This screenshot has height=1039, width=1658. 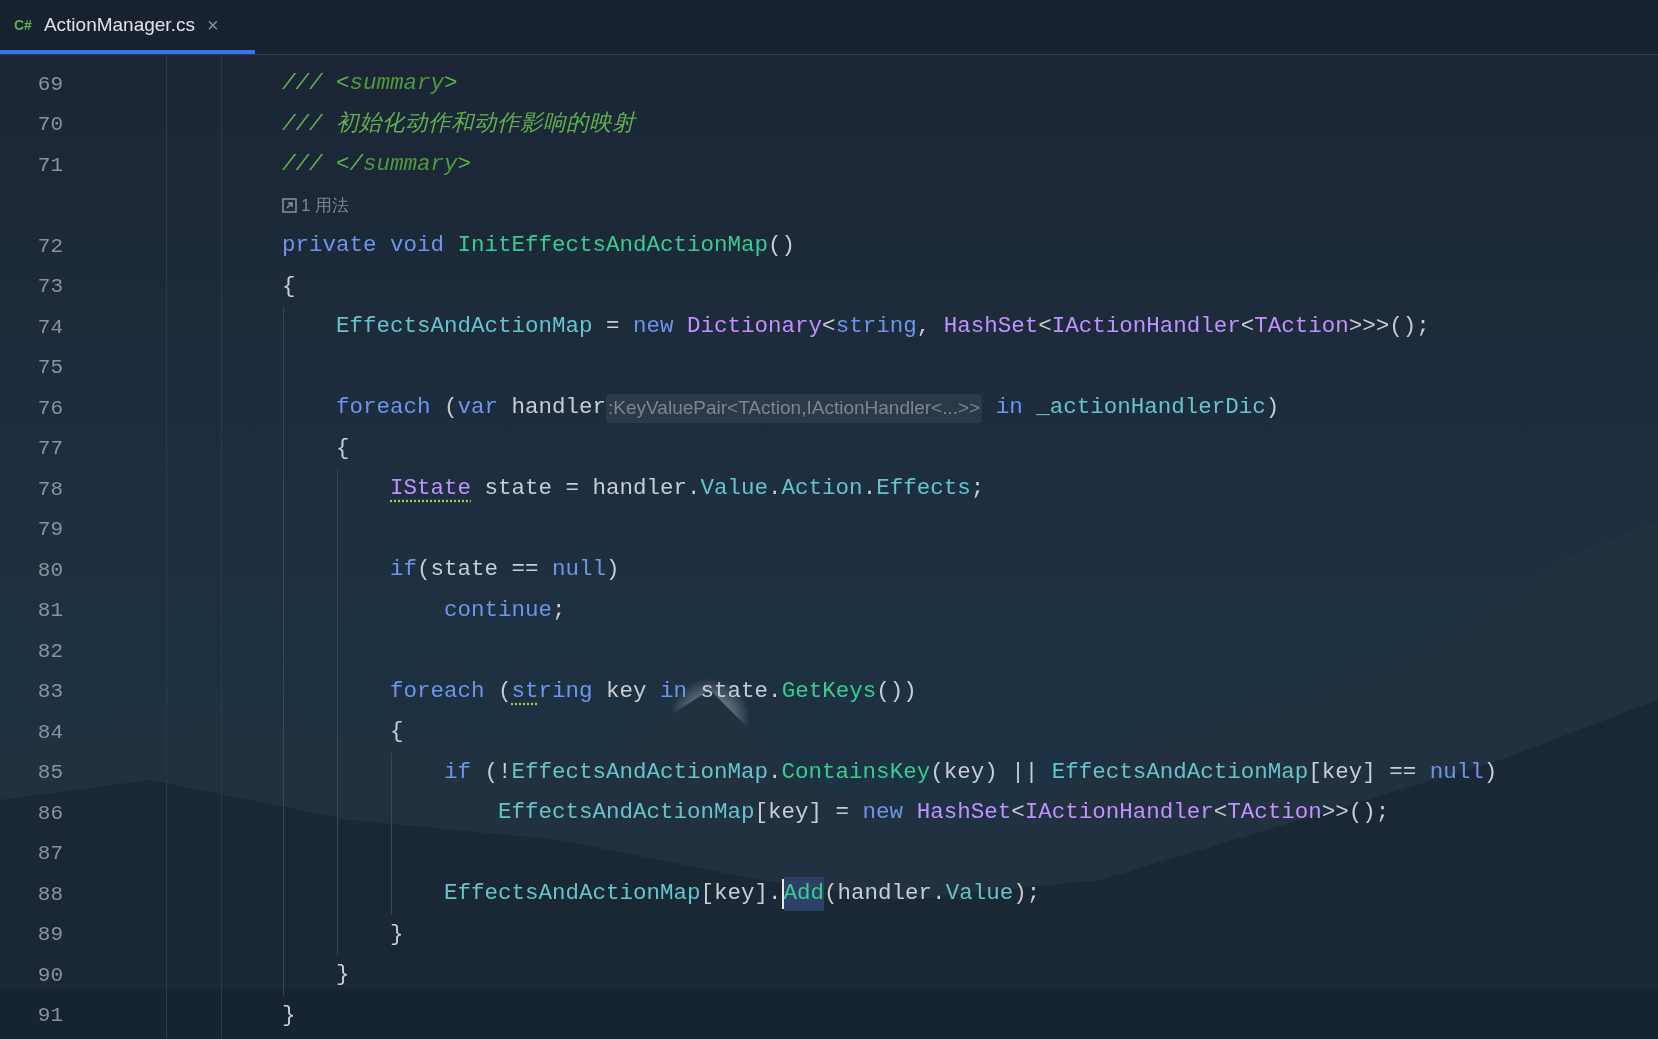 I want to click on code-token: Dictionary, so click(x=755, y=327).